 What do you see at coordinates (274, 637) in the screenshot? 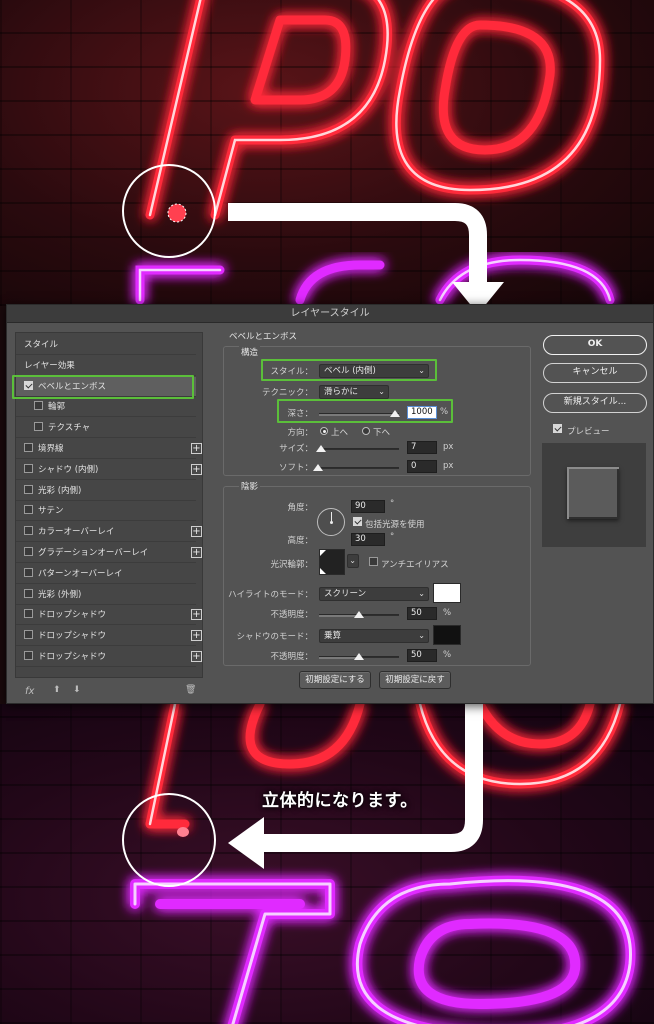
I see `shadow-mode-label: シャドウのモード：` at bounding box center [274, 637].